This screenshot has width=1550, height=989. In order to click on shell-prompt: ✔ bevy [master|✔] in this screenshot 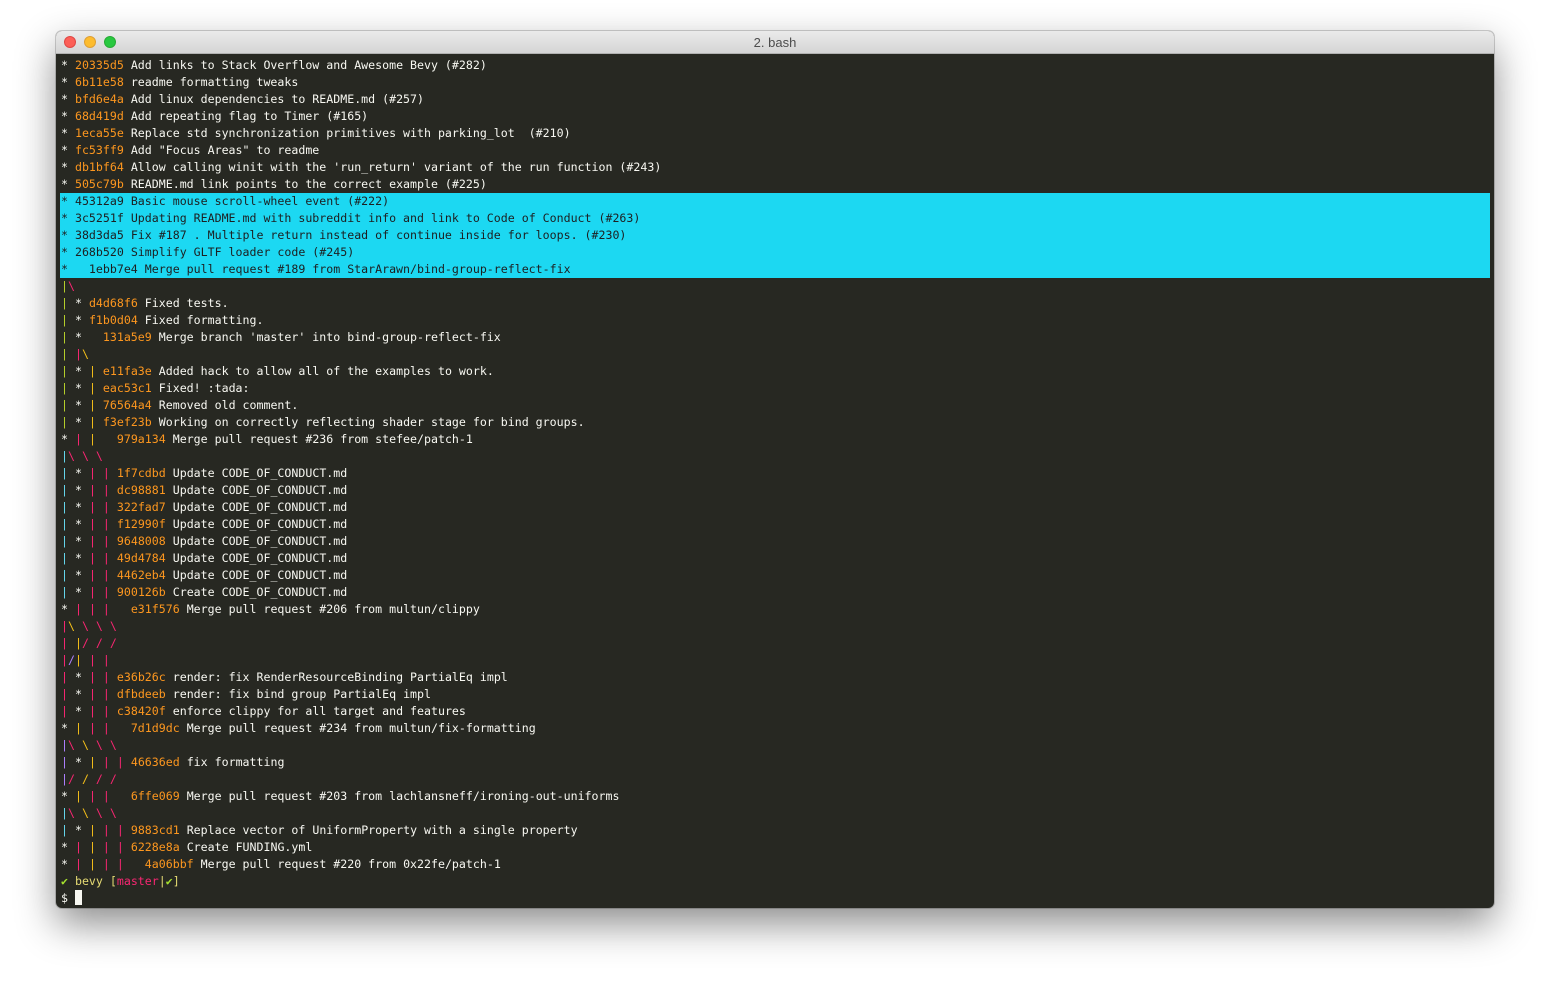, I will do `click(775, 881)`.